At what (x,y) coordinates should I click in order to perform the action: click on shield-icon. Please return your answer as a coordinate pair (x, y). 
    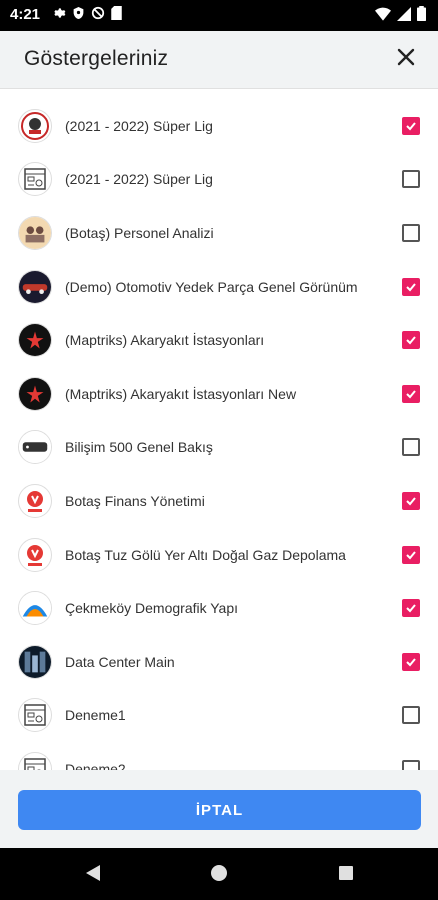
    Looking at the image, I should click on (78, 13).